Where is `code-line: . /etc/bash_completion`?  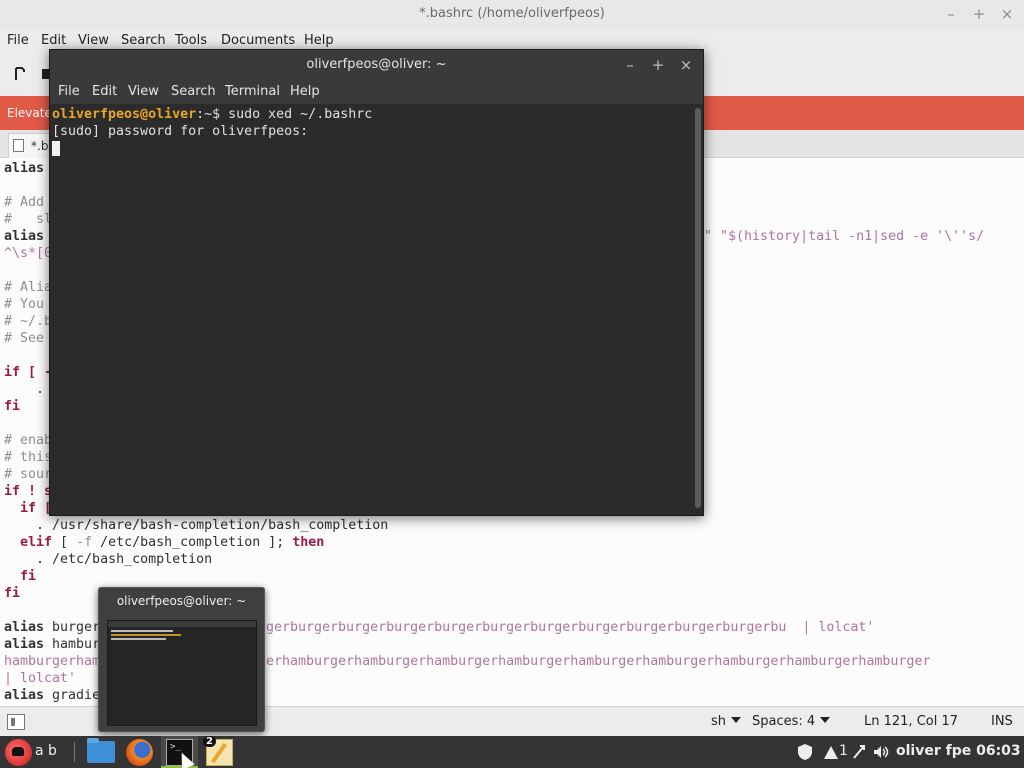 code-line: . /etc/bash_completion is located at coordinates (108, 559).